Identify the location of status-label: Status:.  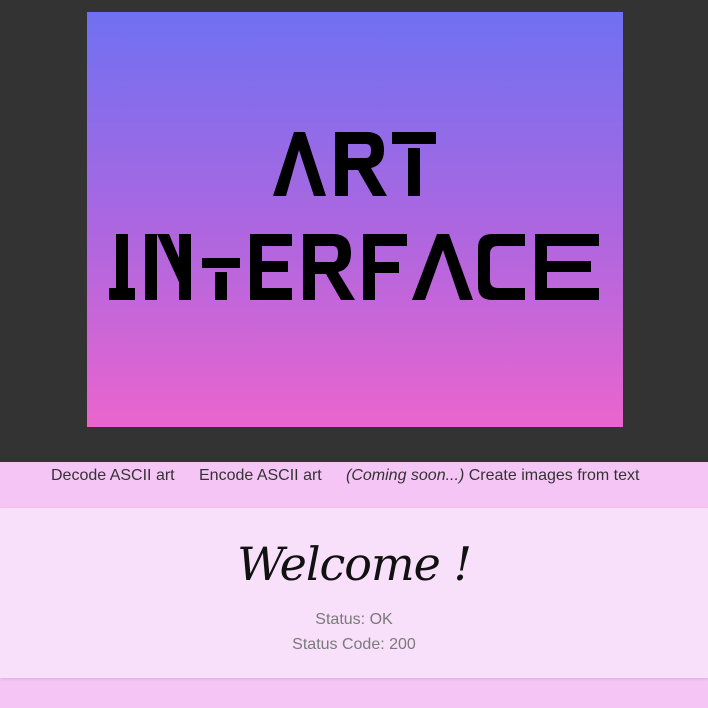
(340, 619).